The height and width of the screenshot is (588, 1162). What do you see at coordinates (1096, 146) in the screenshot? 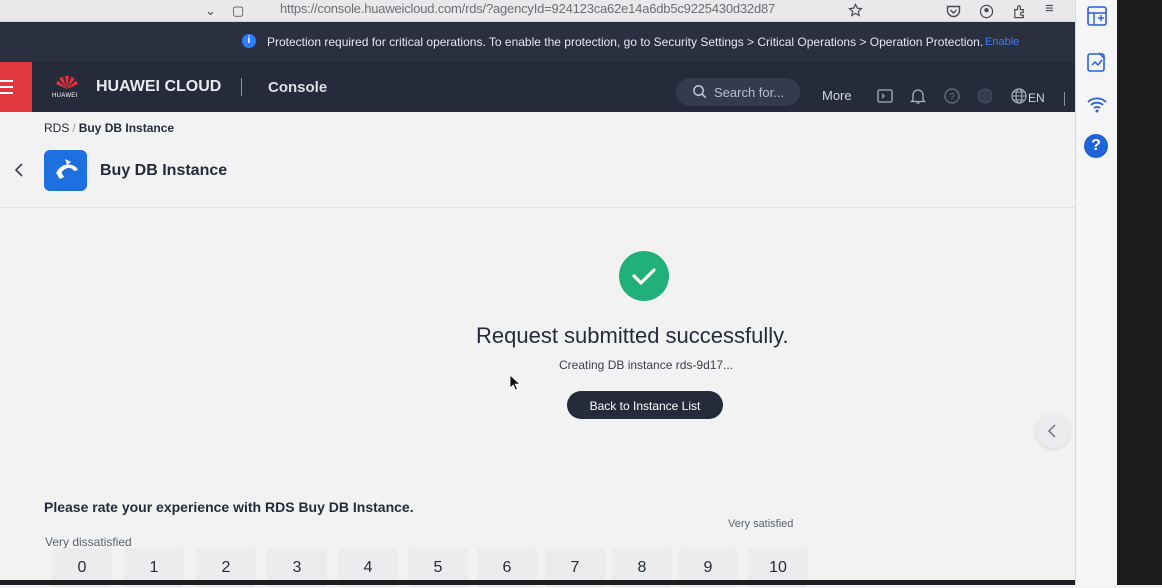
I see `help-button: ?` at bounding box center [1096, 146].